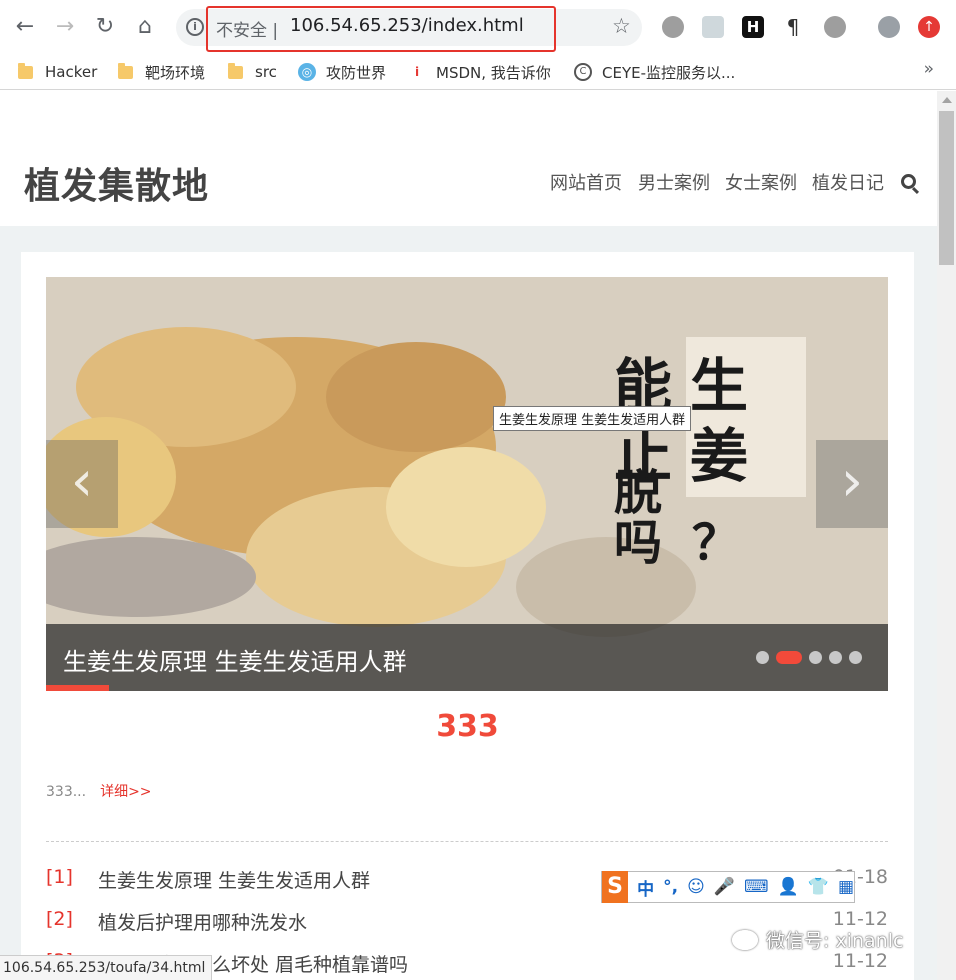 Image resolution: width=956 pixels, height=980 pixels. Describe the element at coordinates (835, 27) in the screenshot. I see `gear-extension-icon` at that location.